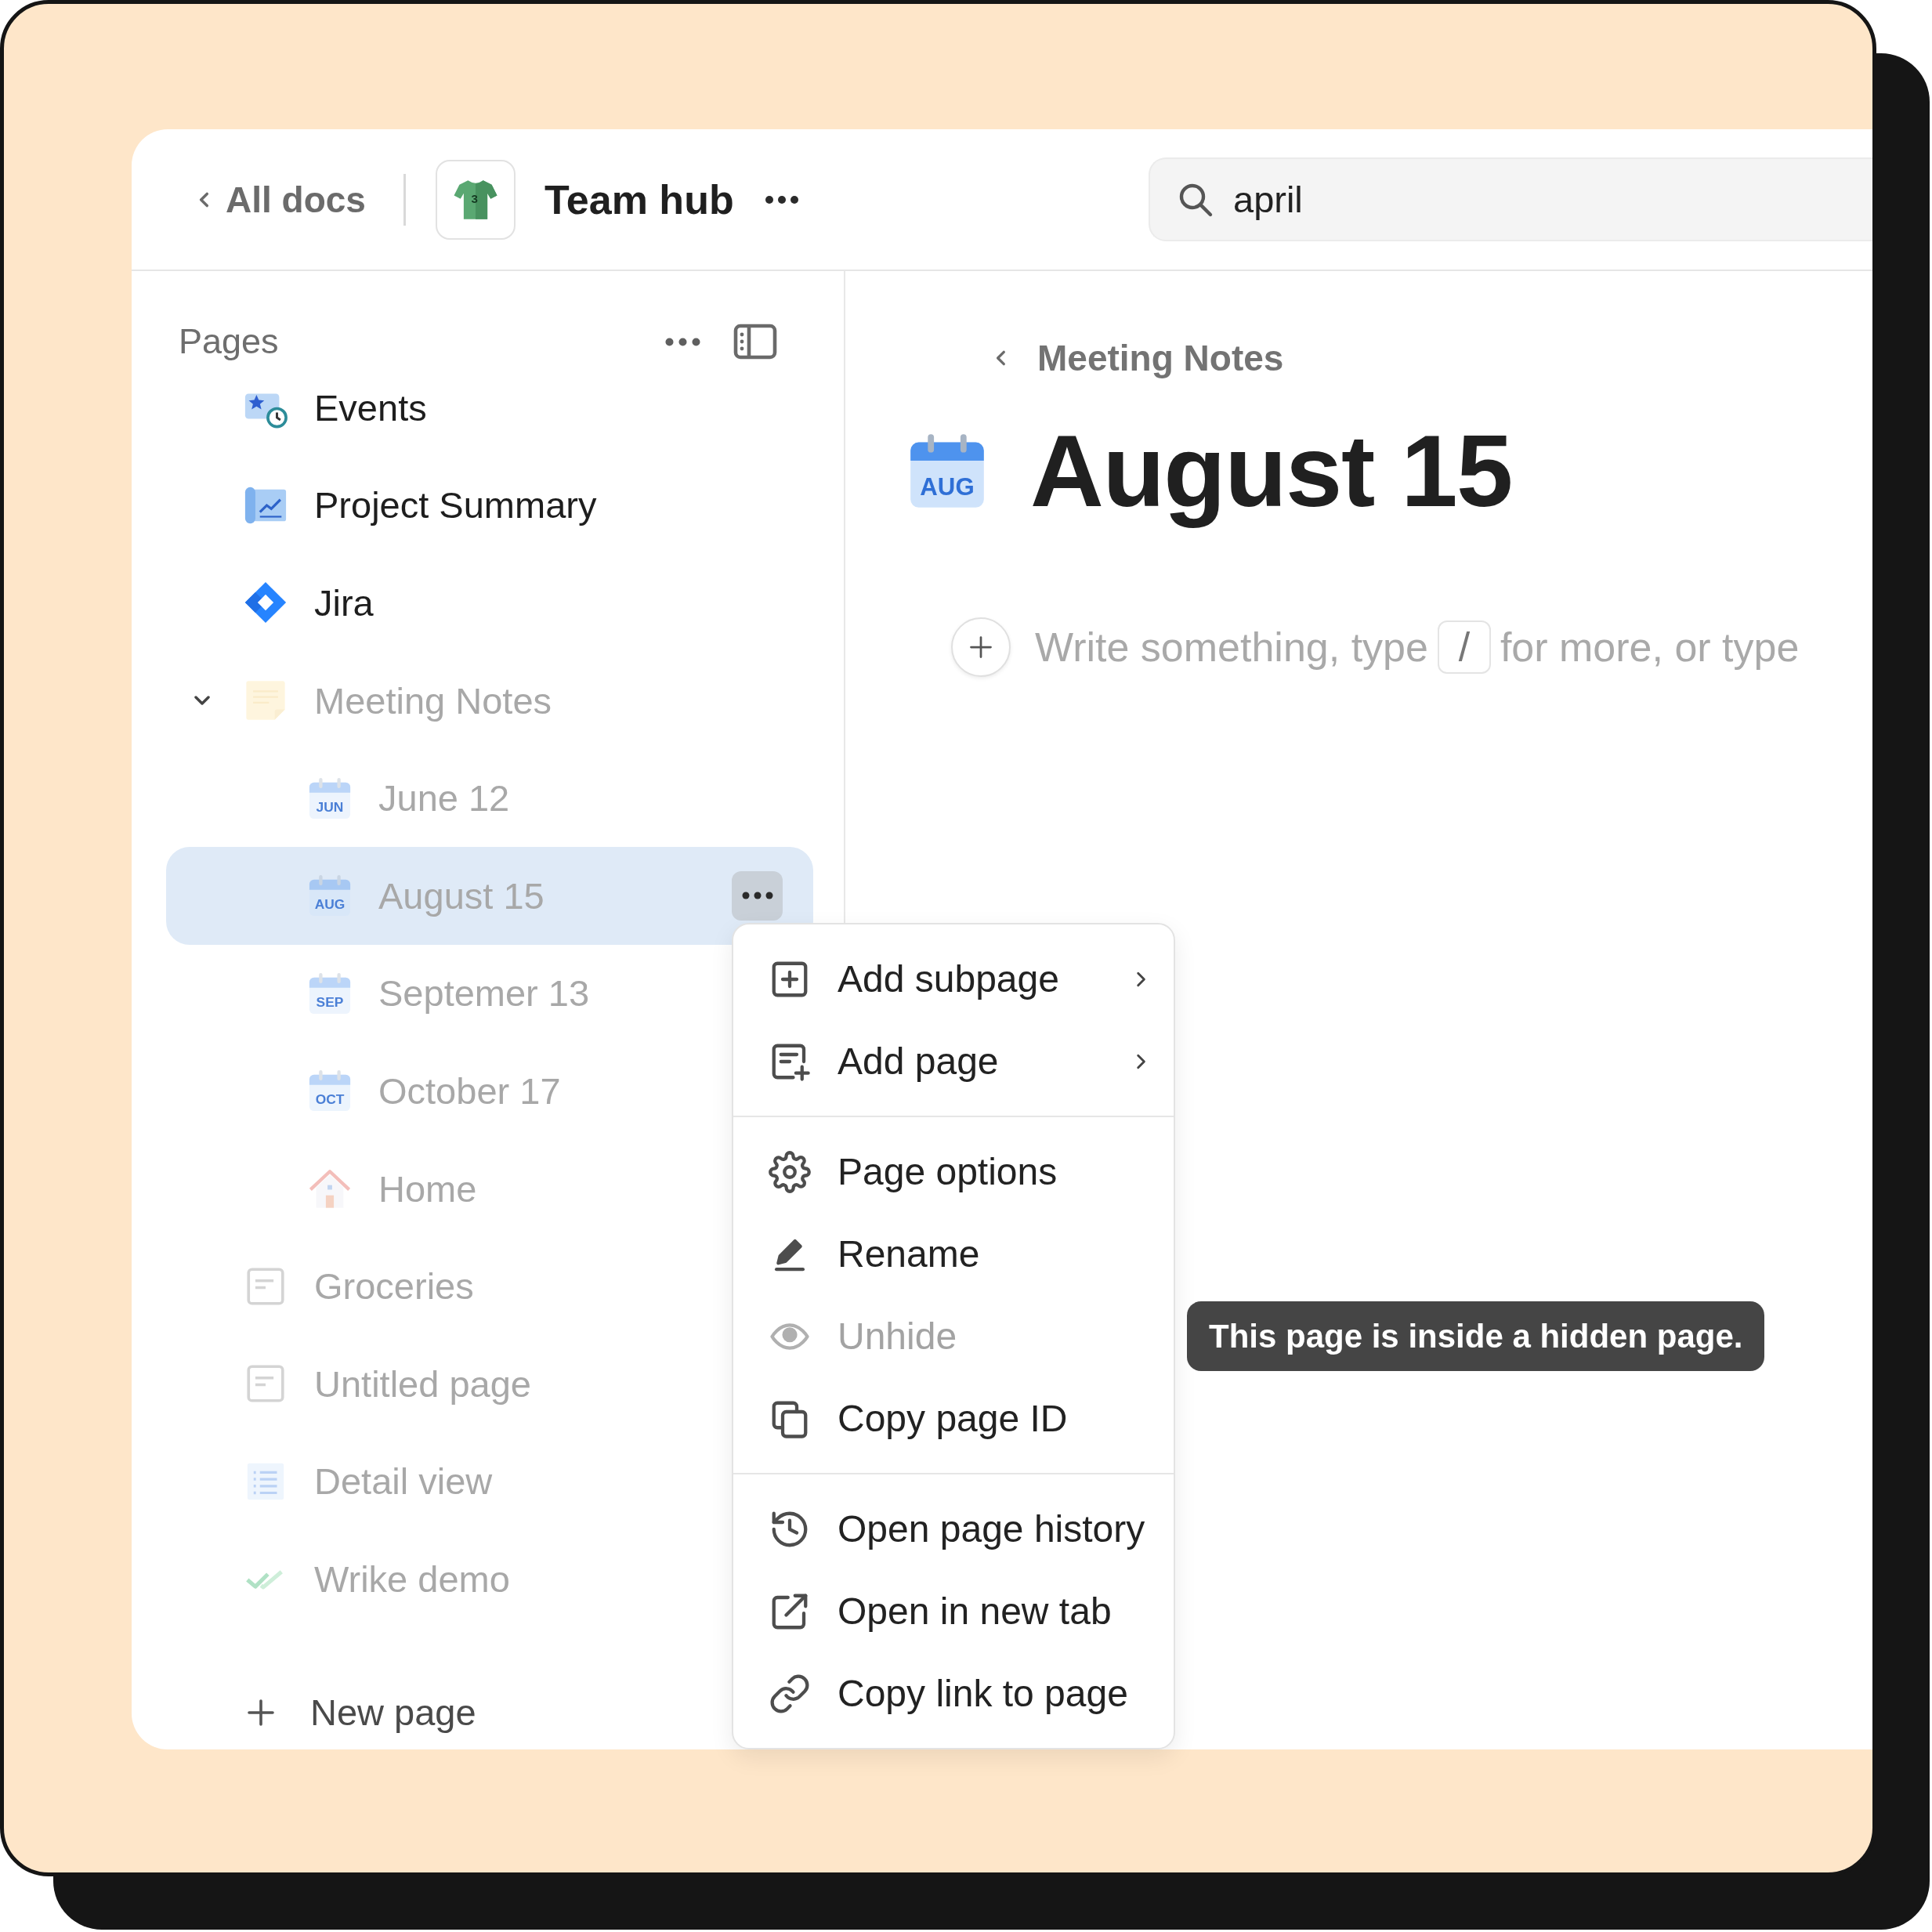  What do you see at coordinates (330, 808) in the screenshot?
I see `month-label: JUN` at bounding box center [330, 808].